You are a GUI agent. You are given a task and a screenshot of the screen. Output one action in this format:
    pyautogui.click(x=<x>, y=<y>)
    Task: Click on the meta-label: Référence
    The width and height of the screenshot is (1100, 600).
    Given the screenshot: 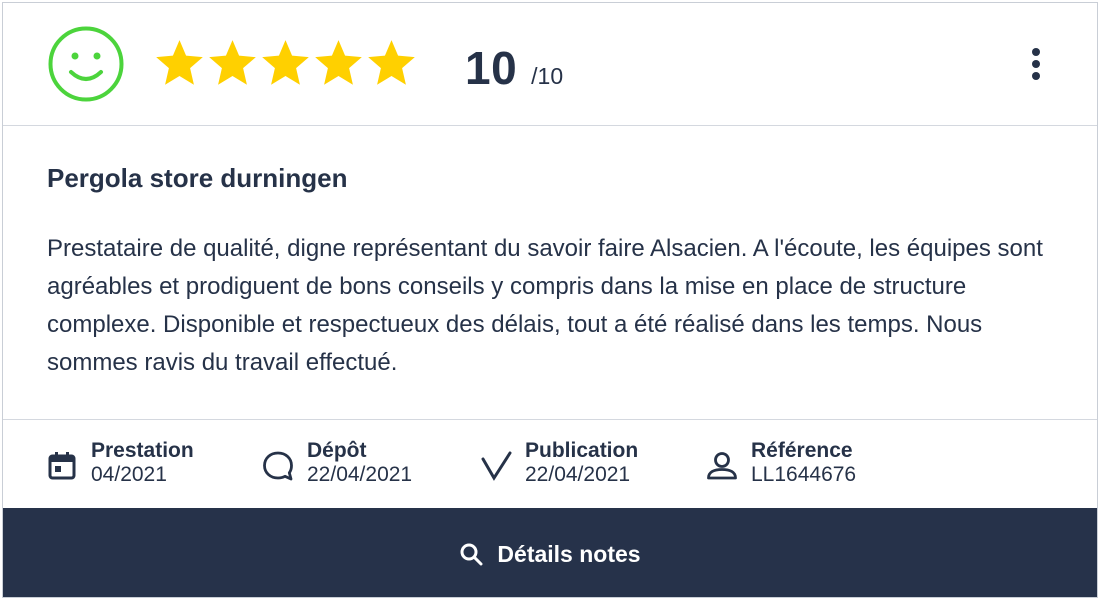 What is the action you would take?
    pyautogui.click(x=802, y=450)
    